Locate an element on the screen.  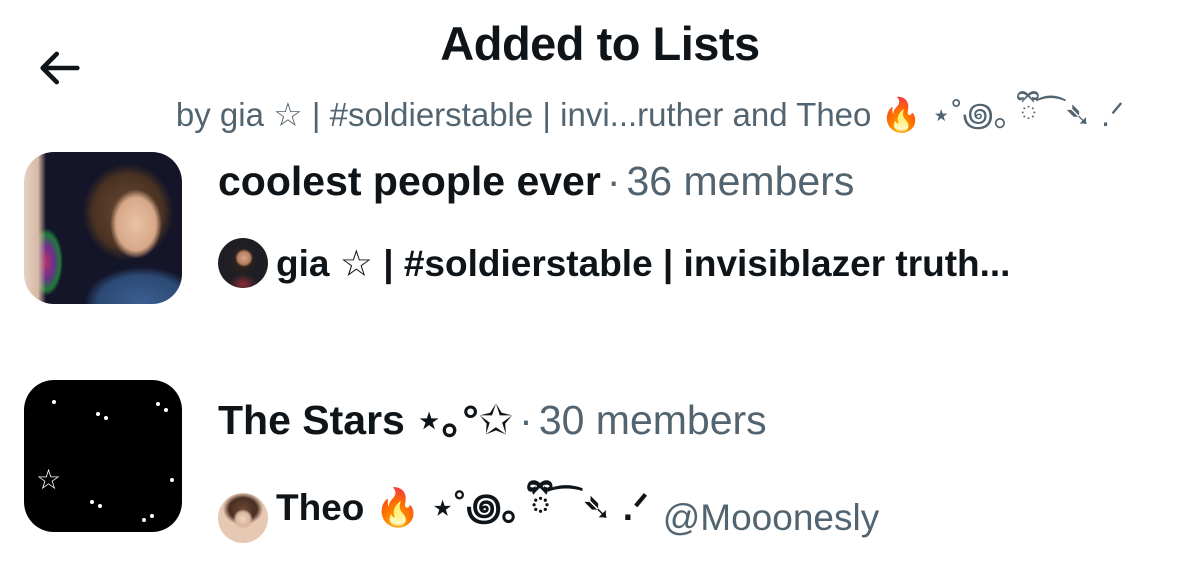
list-title-line: coolest people ever · 36 members is located at coordinates (536, 181).